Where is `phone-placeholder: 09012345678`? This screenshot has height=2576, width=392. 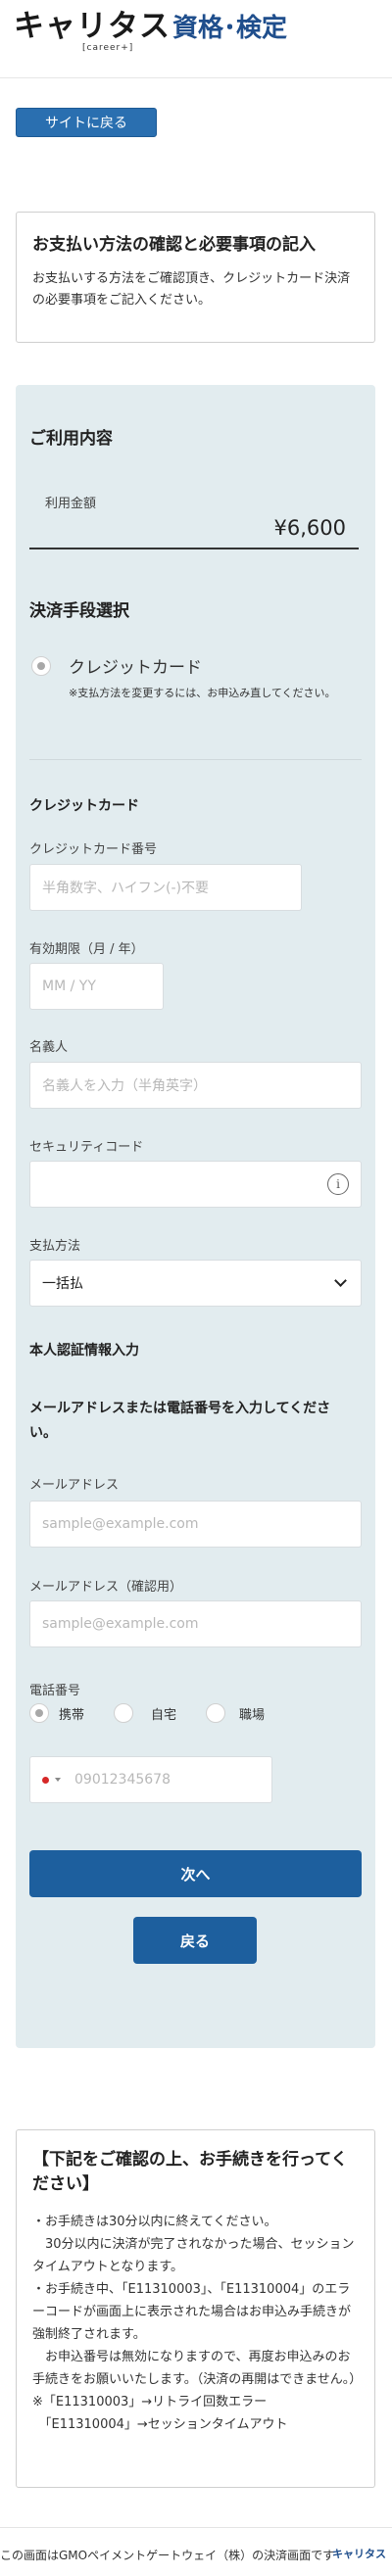
phone-placeholder: 09012345678 is located at coordinates (122, 1780).